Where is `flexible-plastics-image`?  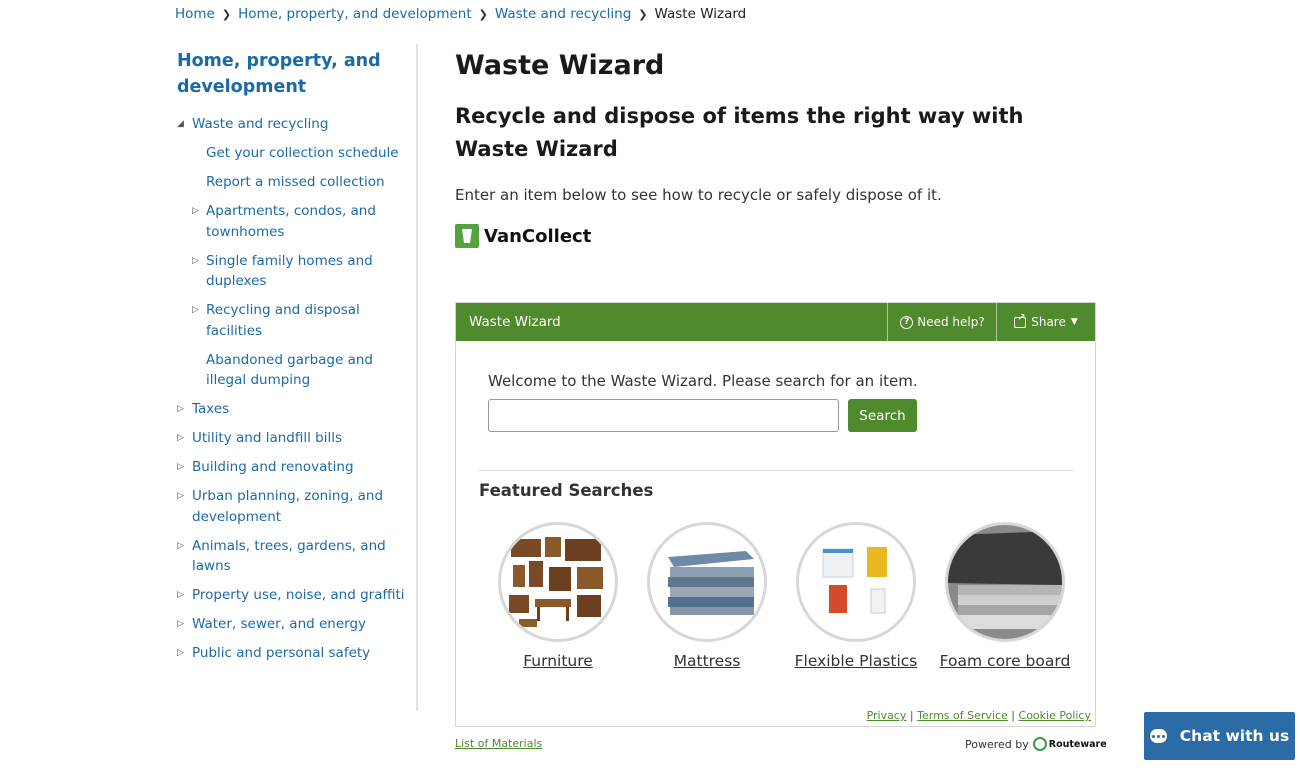 flexible-plastics-image is located at coordinates (856, 582).